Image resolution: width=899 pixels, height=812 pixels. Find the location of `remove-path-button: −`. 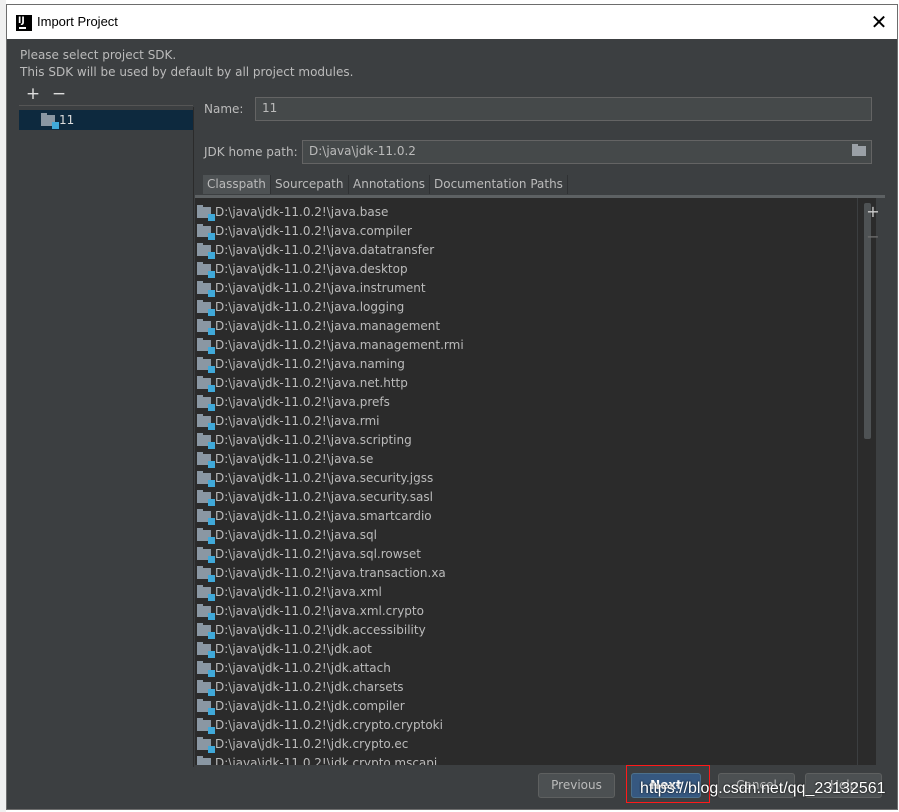

remove-path-button: − is located at coordinates (873, 237).